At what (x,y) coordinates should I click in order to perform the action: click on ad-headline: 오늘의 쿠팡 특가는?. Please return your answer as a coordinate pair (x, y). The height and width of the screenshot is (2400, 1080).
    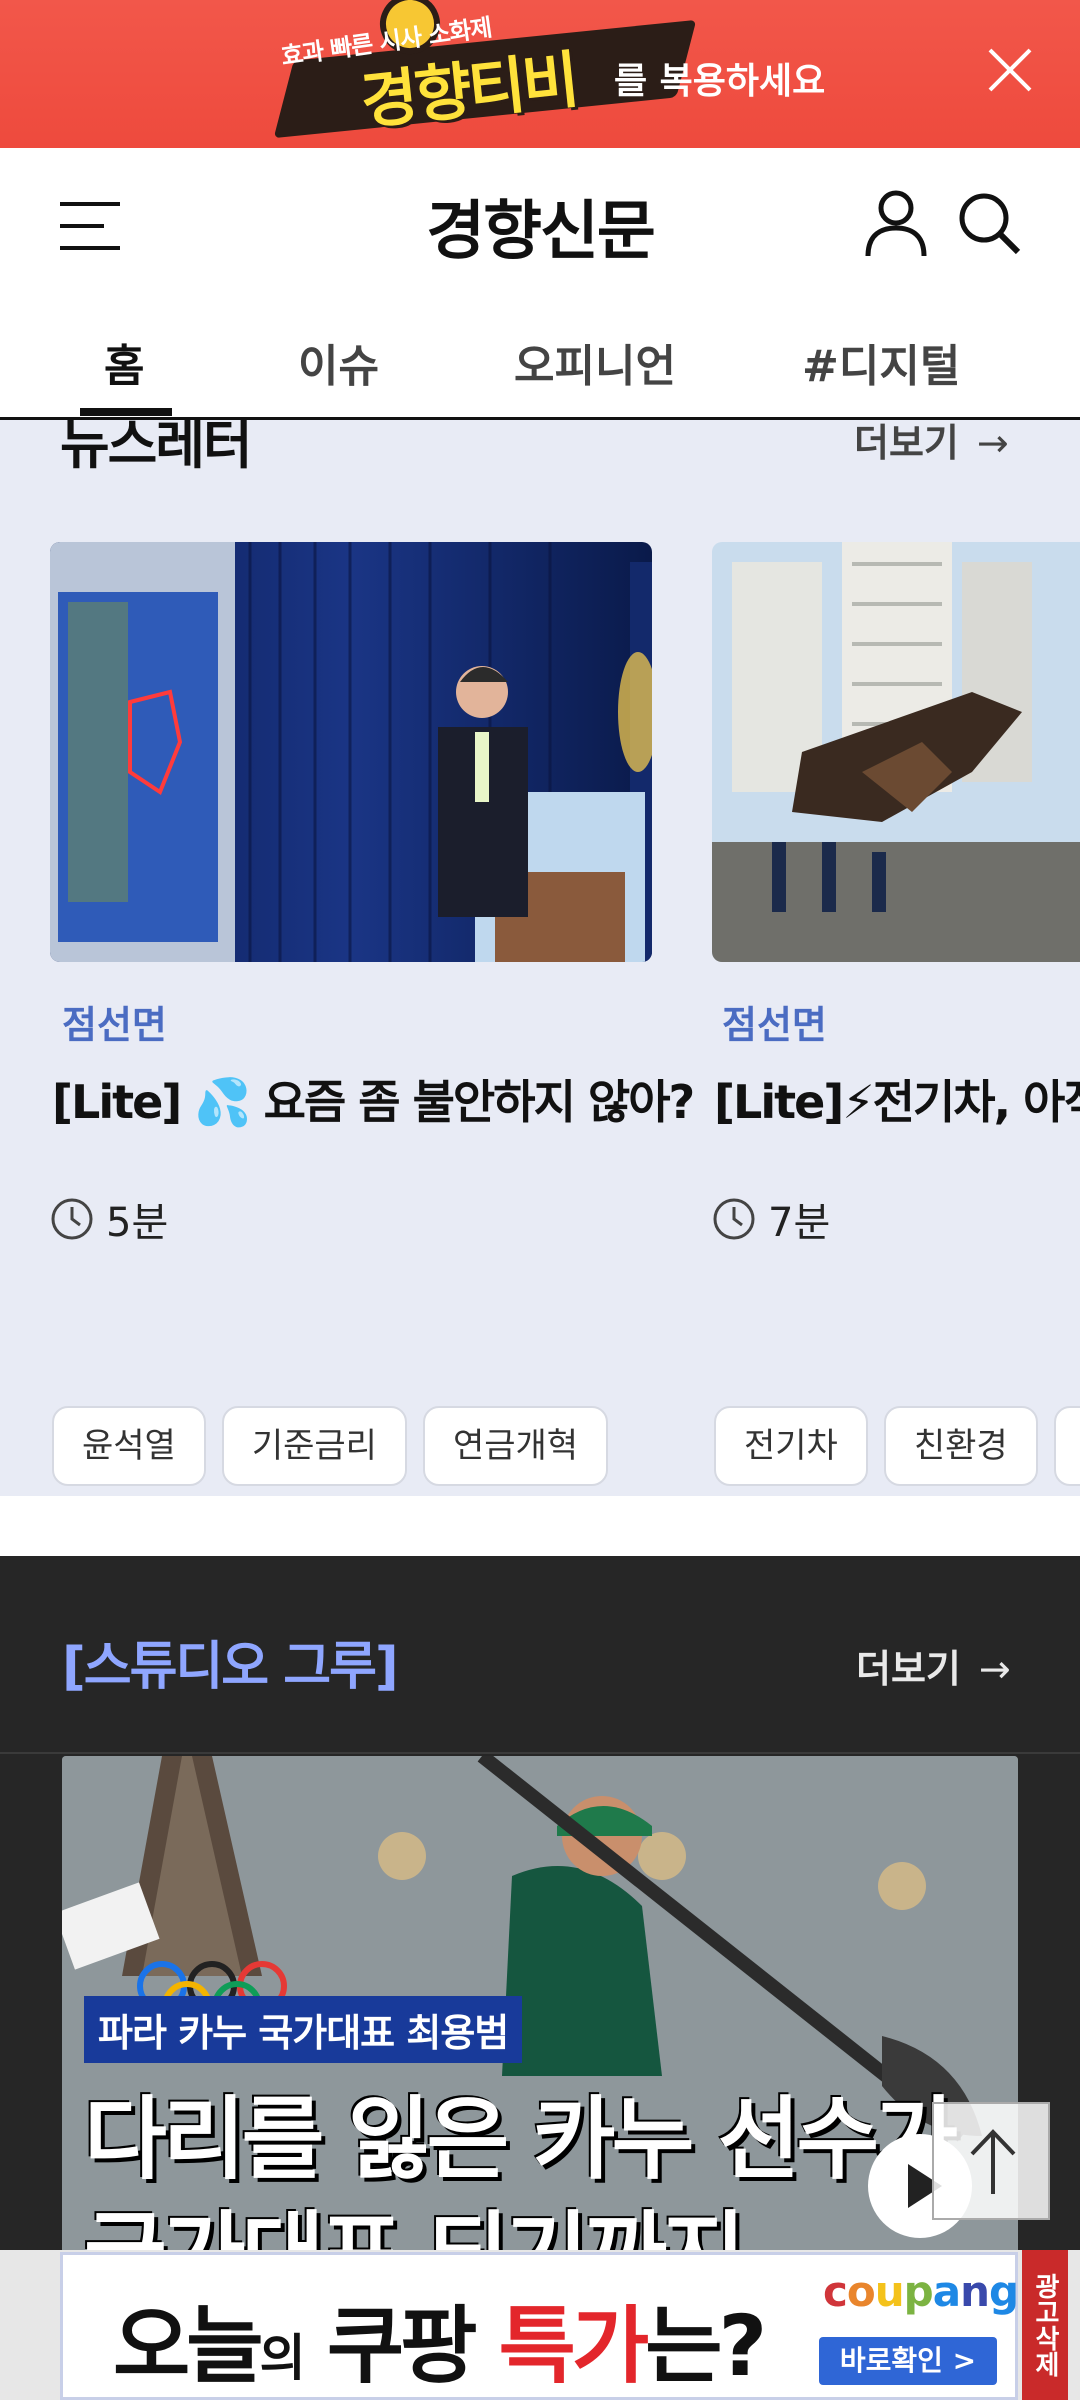
    Looking at the image, I should click on (440, 2339).